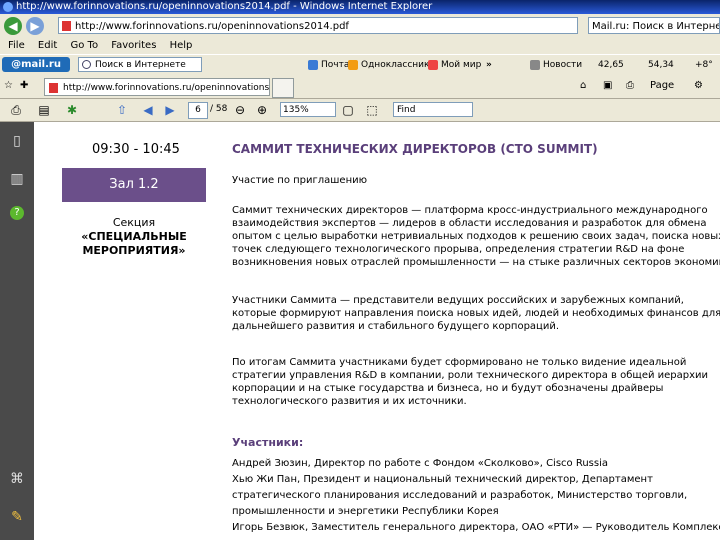 The width and height of the screenshot is (720, 540). I want to click on pdf-navigation-panel: ▯ ▥ ? ⌘ ✎, so click(17, 331).